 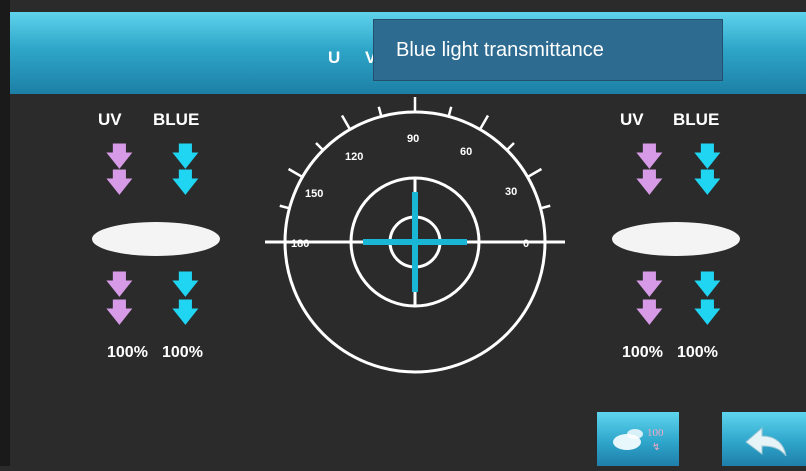 What do you see at coordinates (707, 156) in the screenshot?
I see `right-blue-arrow-top-1-icon: 🡇` at bounding box center [707, 156].